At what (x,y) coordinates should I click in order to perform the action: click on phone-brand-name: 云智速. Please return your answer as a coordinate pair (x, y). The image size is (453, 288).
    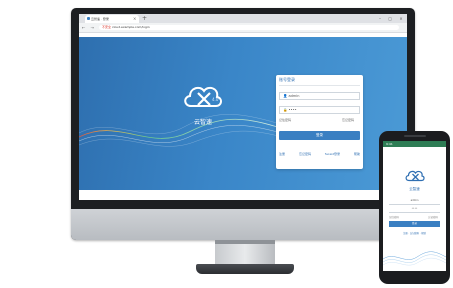
    Looking at the image, I should click on (414, 189).